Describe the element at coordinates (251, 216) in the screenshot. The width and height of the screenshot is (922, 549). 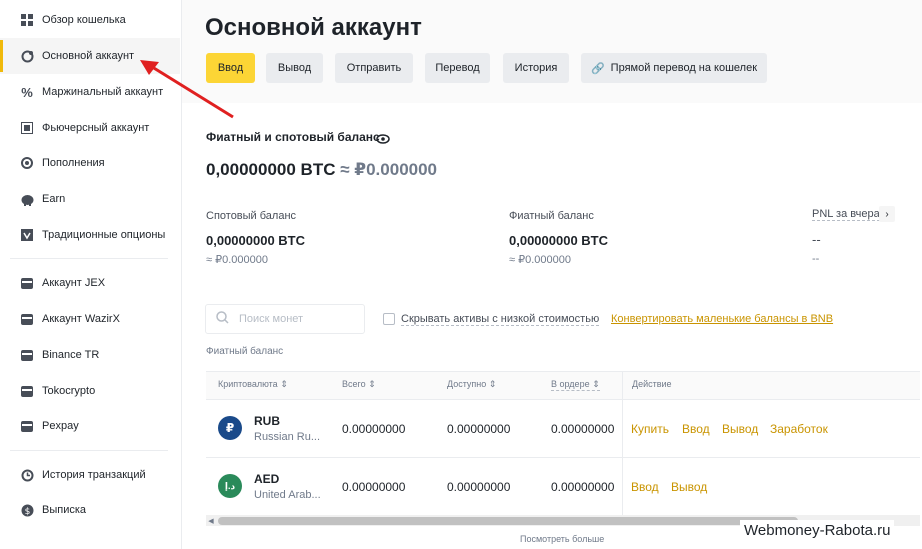
I see `spot-balance-label: Спотовый баланс` at that location.